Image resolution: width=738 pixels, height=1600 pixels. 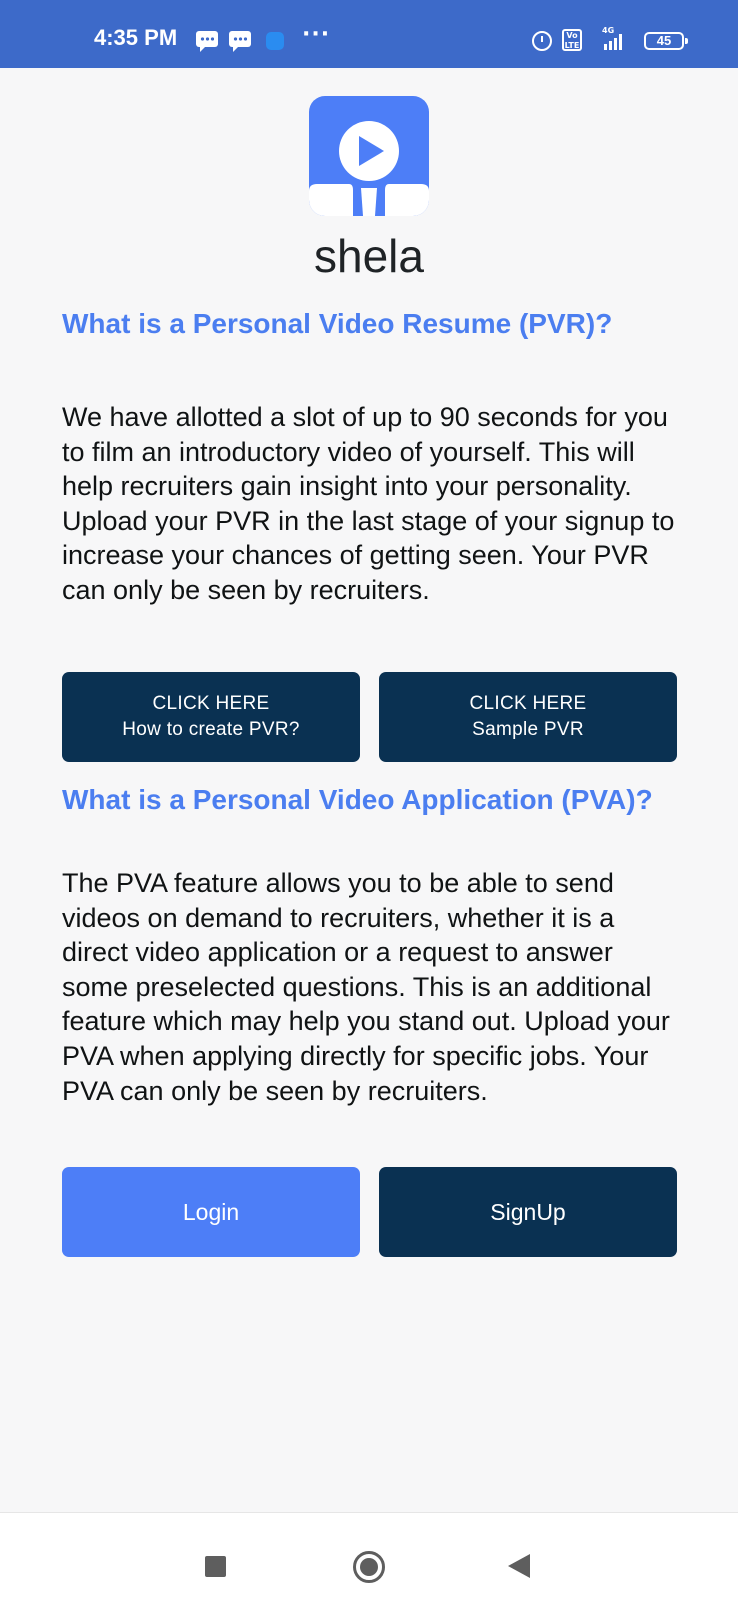 I want to click on signup-button-label: SignUp, so click(x=528, y=1212).